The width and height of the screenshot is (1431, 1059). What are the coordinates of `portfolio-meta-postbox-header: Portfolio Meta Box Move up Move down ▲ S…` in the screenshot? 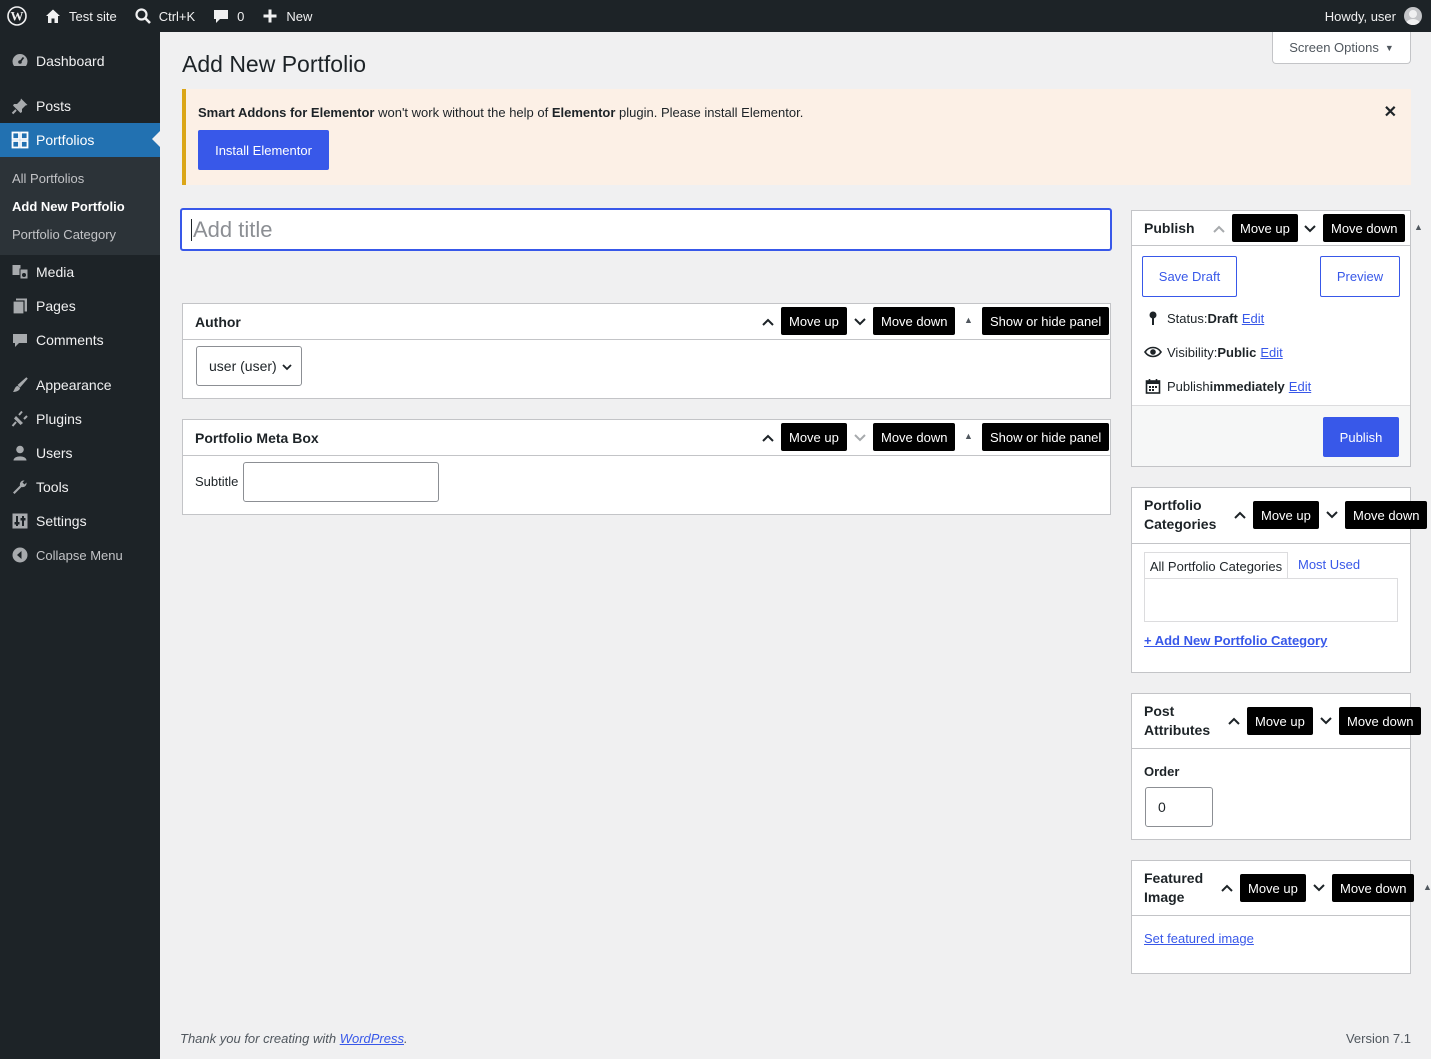 It's located at (646, 438).